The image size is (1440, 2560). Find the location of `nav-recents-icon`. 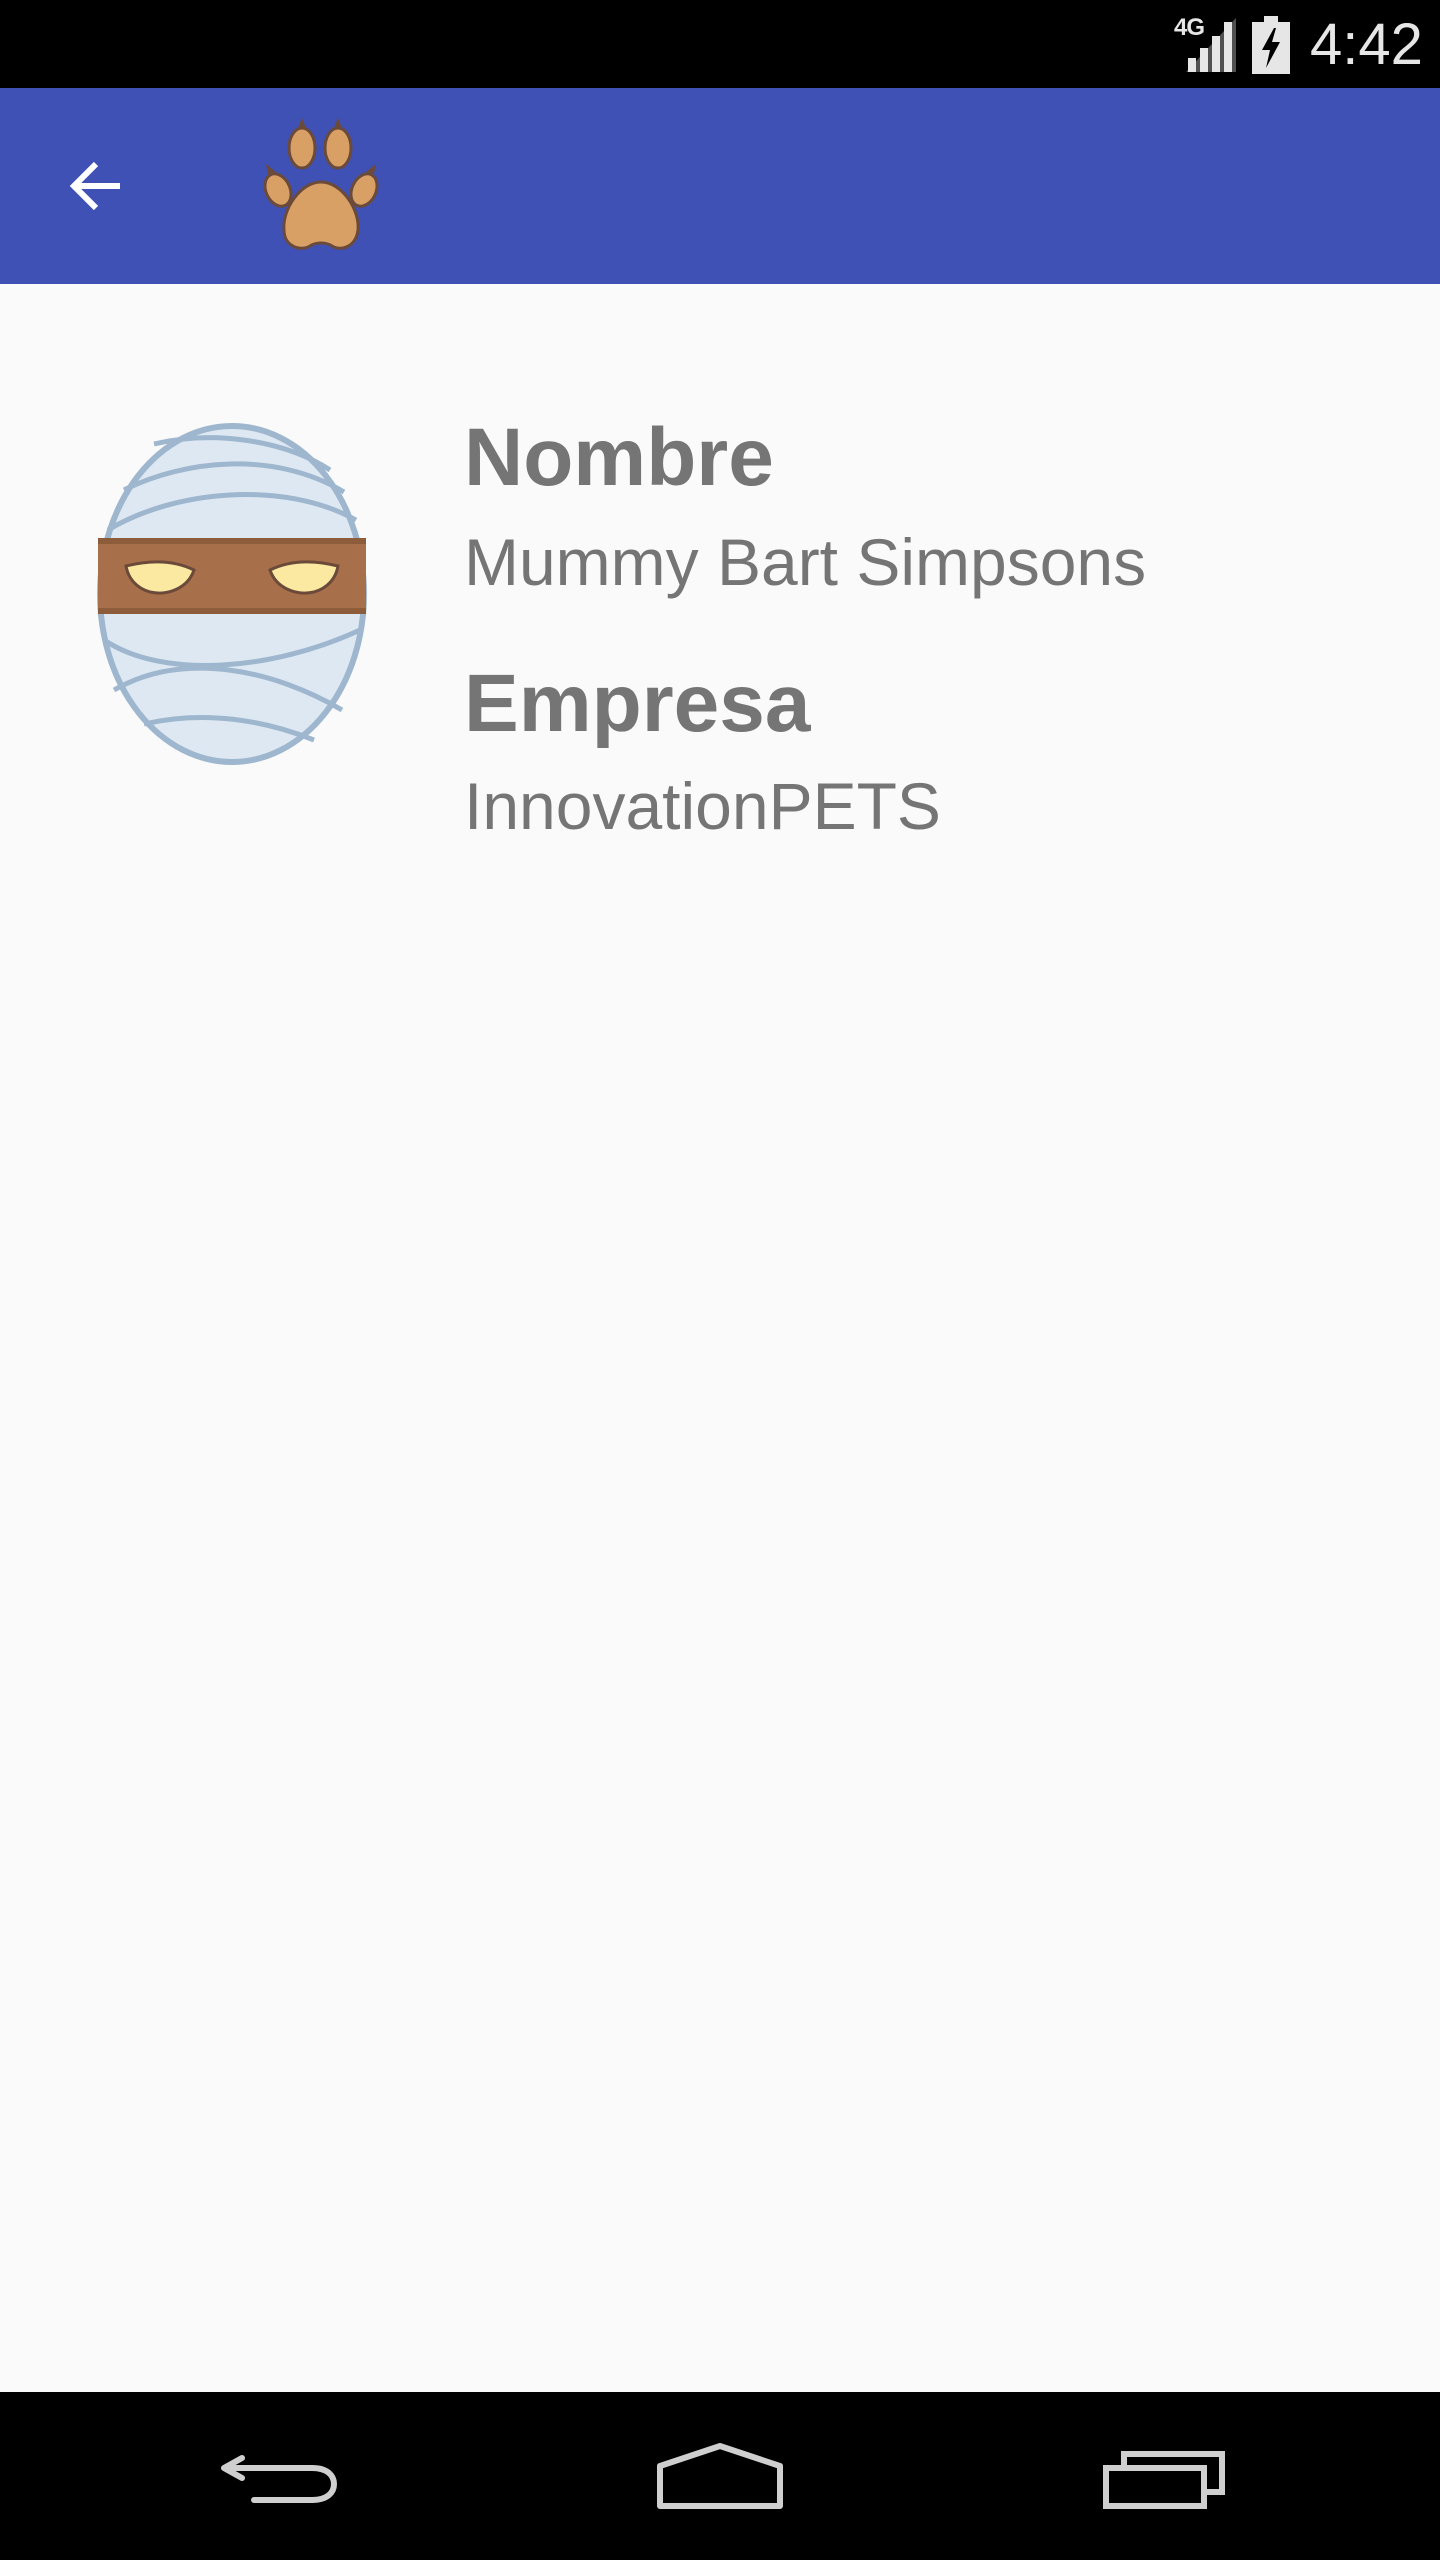

nav-recents-icon is located at coordinates (1164, 2480).